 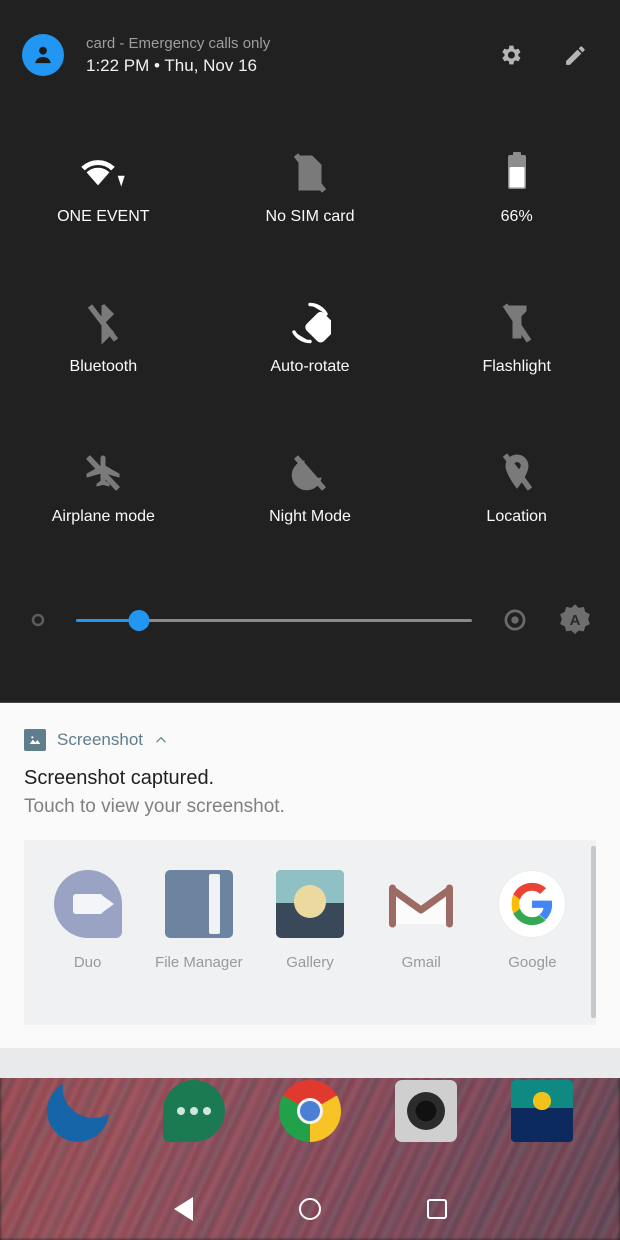 I want to click on app-row-scrollbar, so click(x=593, y=932).